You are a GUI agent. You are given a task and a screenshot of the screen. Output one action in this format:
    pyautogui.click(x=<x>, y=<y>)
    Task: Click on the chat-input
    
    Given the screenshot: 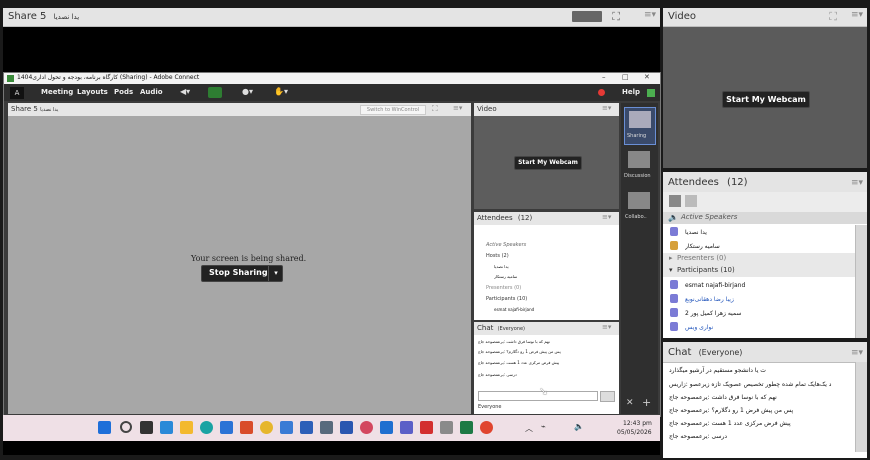 What is the action you would take?
    pyautogui.click(x=538, y=396)
    